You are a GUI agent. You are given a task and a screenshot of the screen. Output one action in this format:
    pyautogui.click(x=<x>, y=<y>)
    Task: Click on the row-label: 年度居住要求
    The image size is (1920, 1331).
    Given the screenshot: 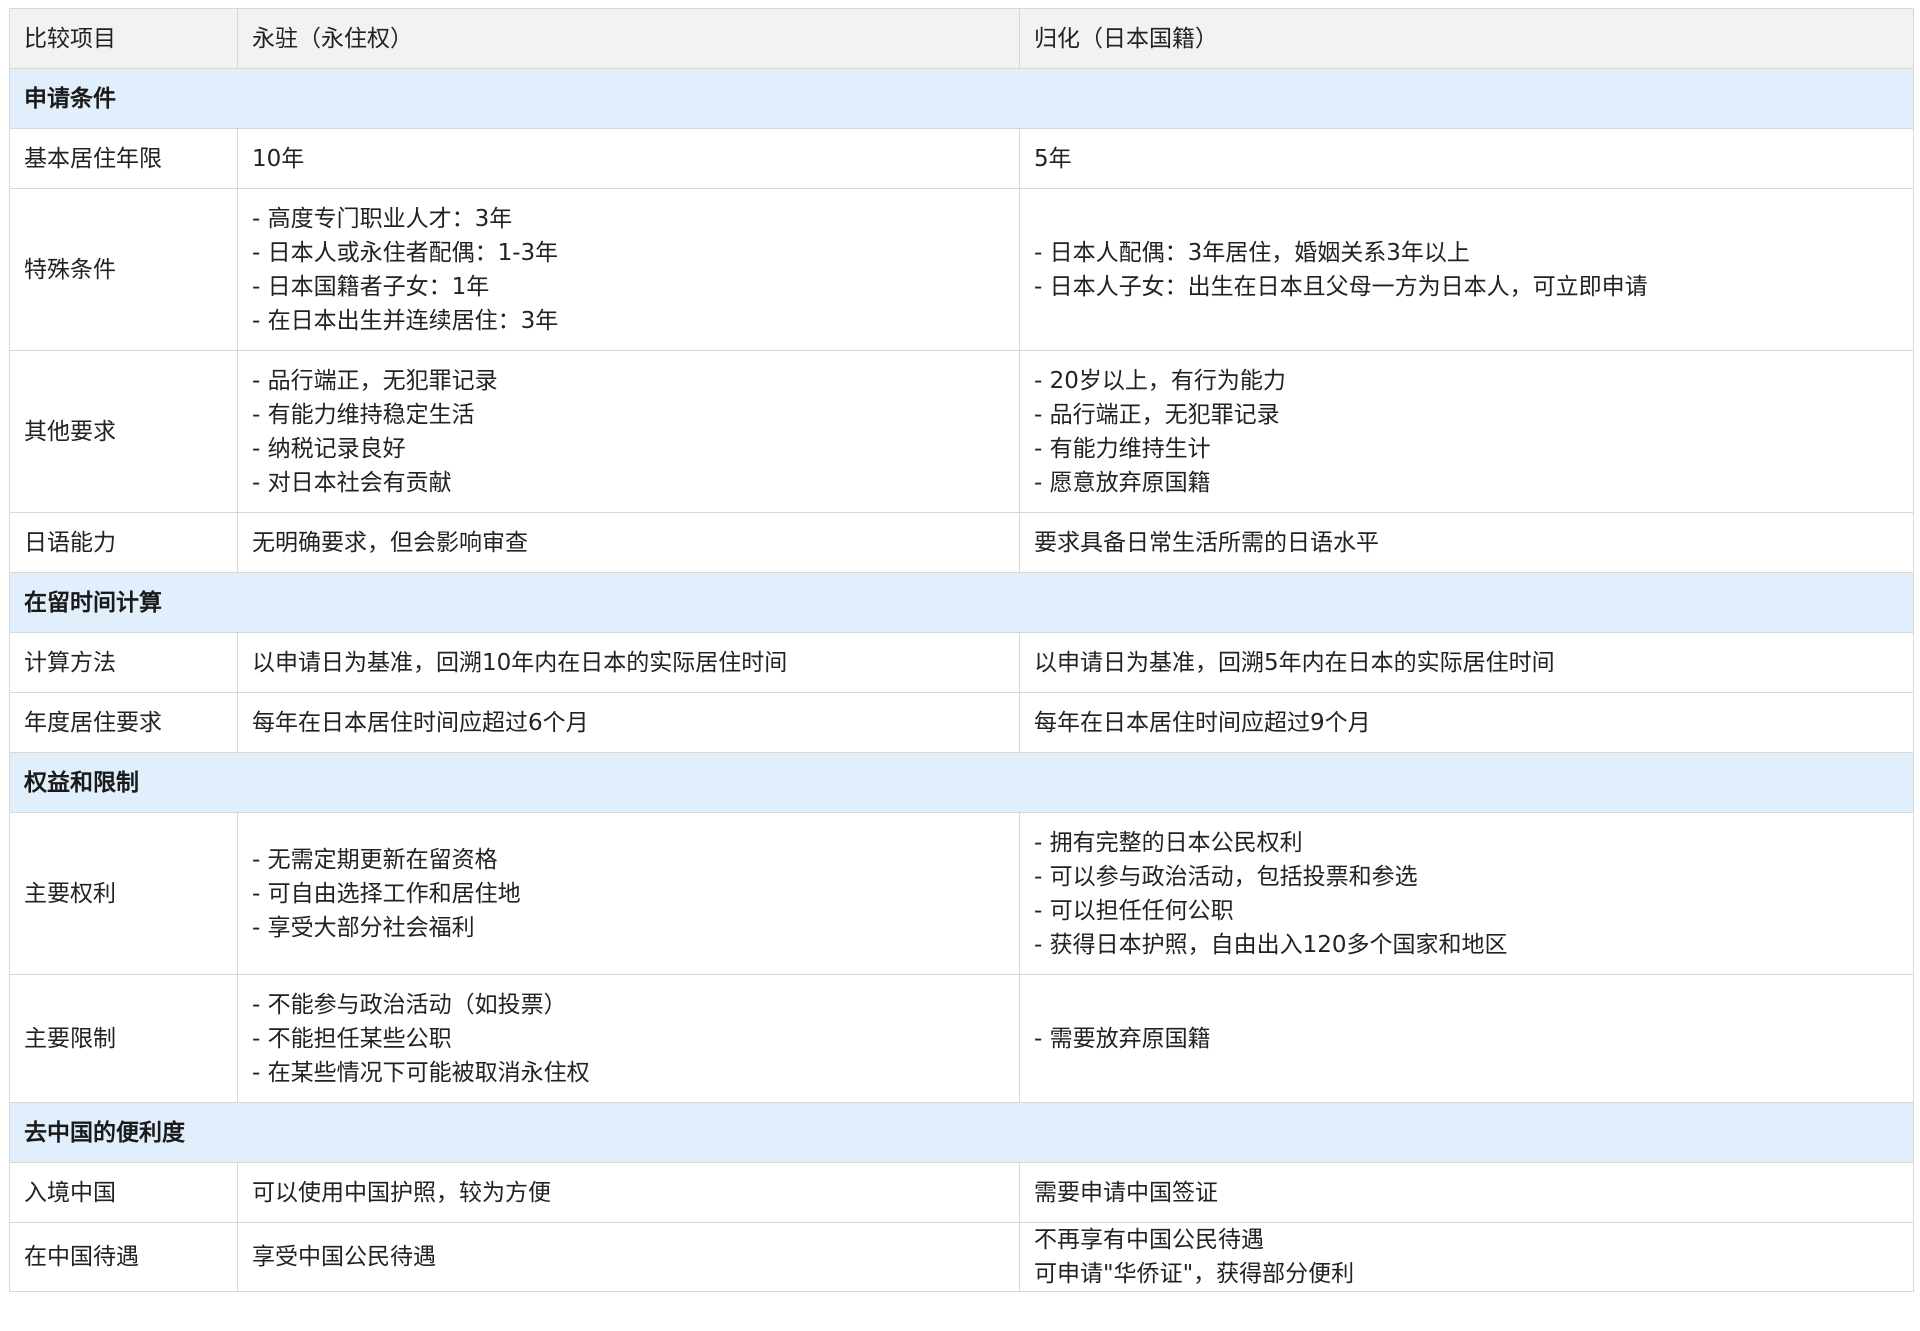 What is the action you would take?
    pyautogui.click(x=123, y=722)
    